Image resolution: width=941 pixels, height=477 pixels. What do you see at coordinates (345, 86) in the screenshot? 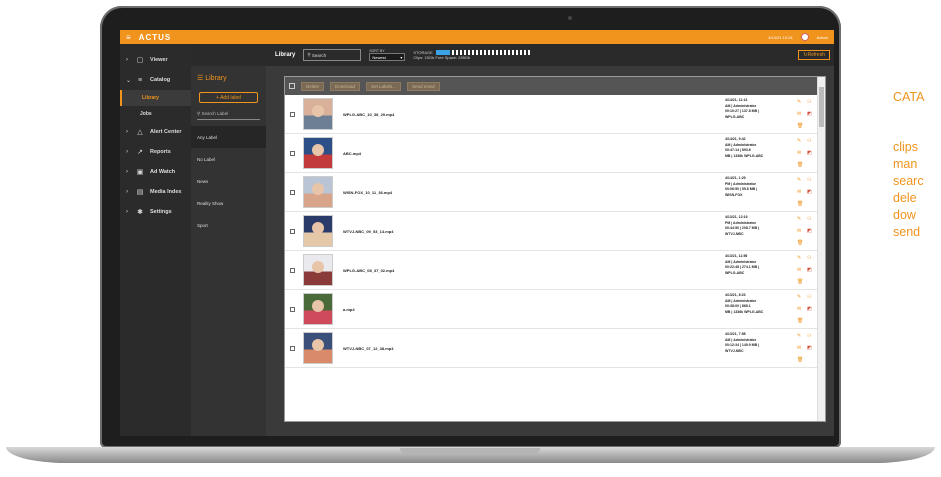
I see `download-button: Download` at bounding box center [345, 86].